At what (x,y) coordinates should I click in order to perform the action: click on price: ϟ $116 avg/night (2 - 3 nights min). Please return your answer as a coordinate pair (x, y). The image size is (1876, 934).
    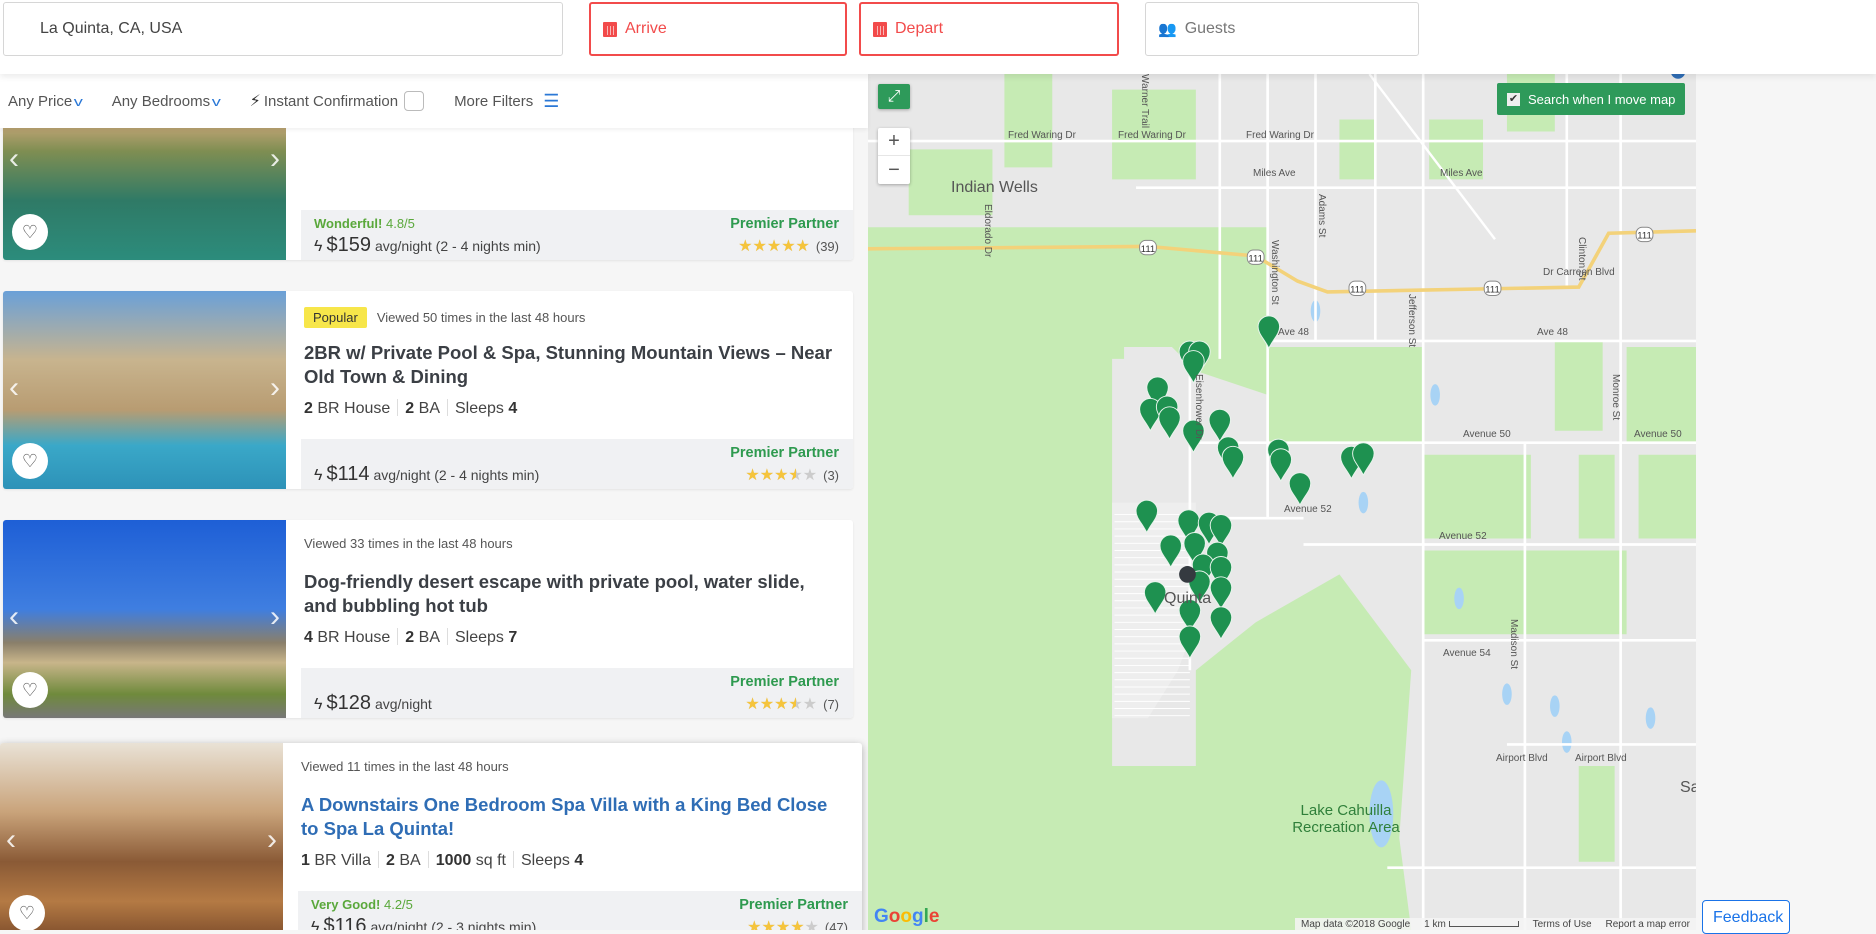
    Looking at the image, I should click on (423, 922).